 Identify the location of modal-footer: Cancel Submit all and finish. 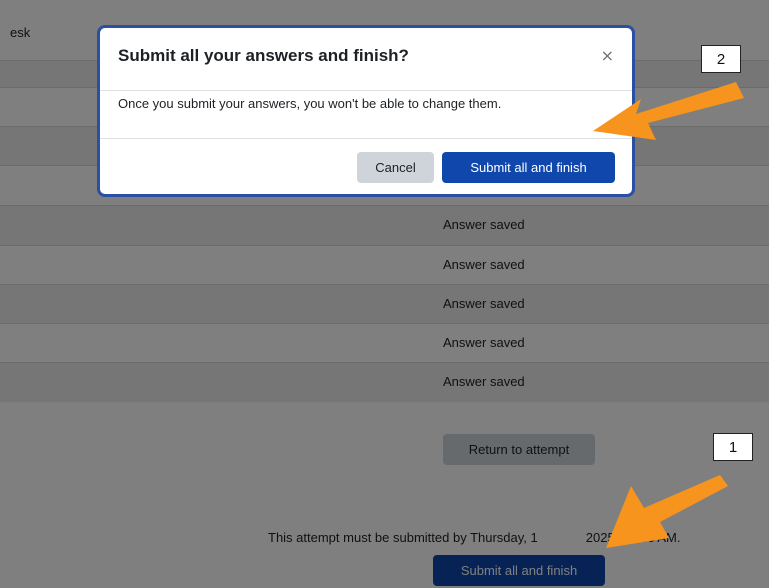
(366, 166).